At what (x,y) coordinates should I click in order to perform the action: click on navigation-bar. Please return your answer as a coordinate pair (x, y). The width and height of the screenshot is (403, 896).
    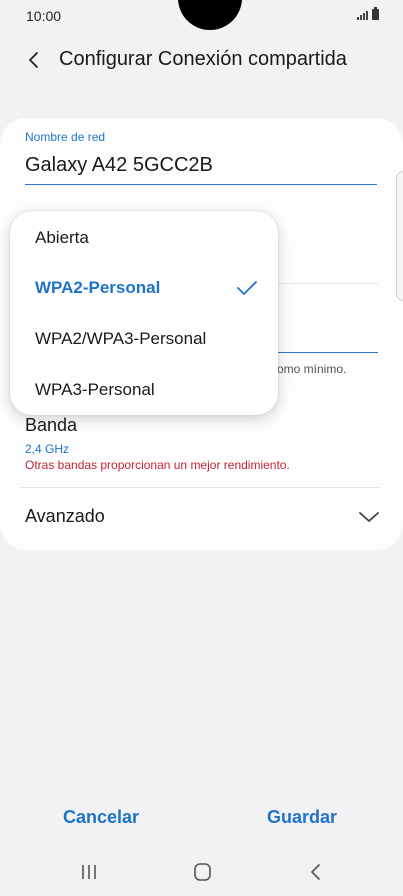
    Looking at the image, I should click on (201, 872).